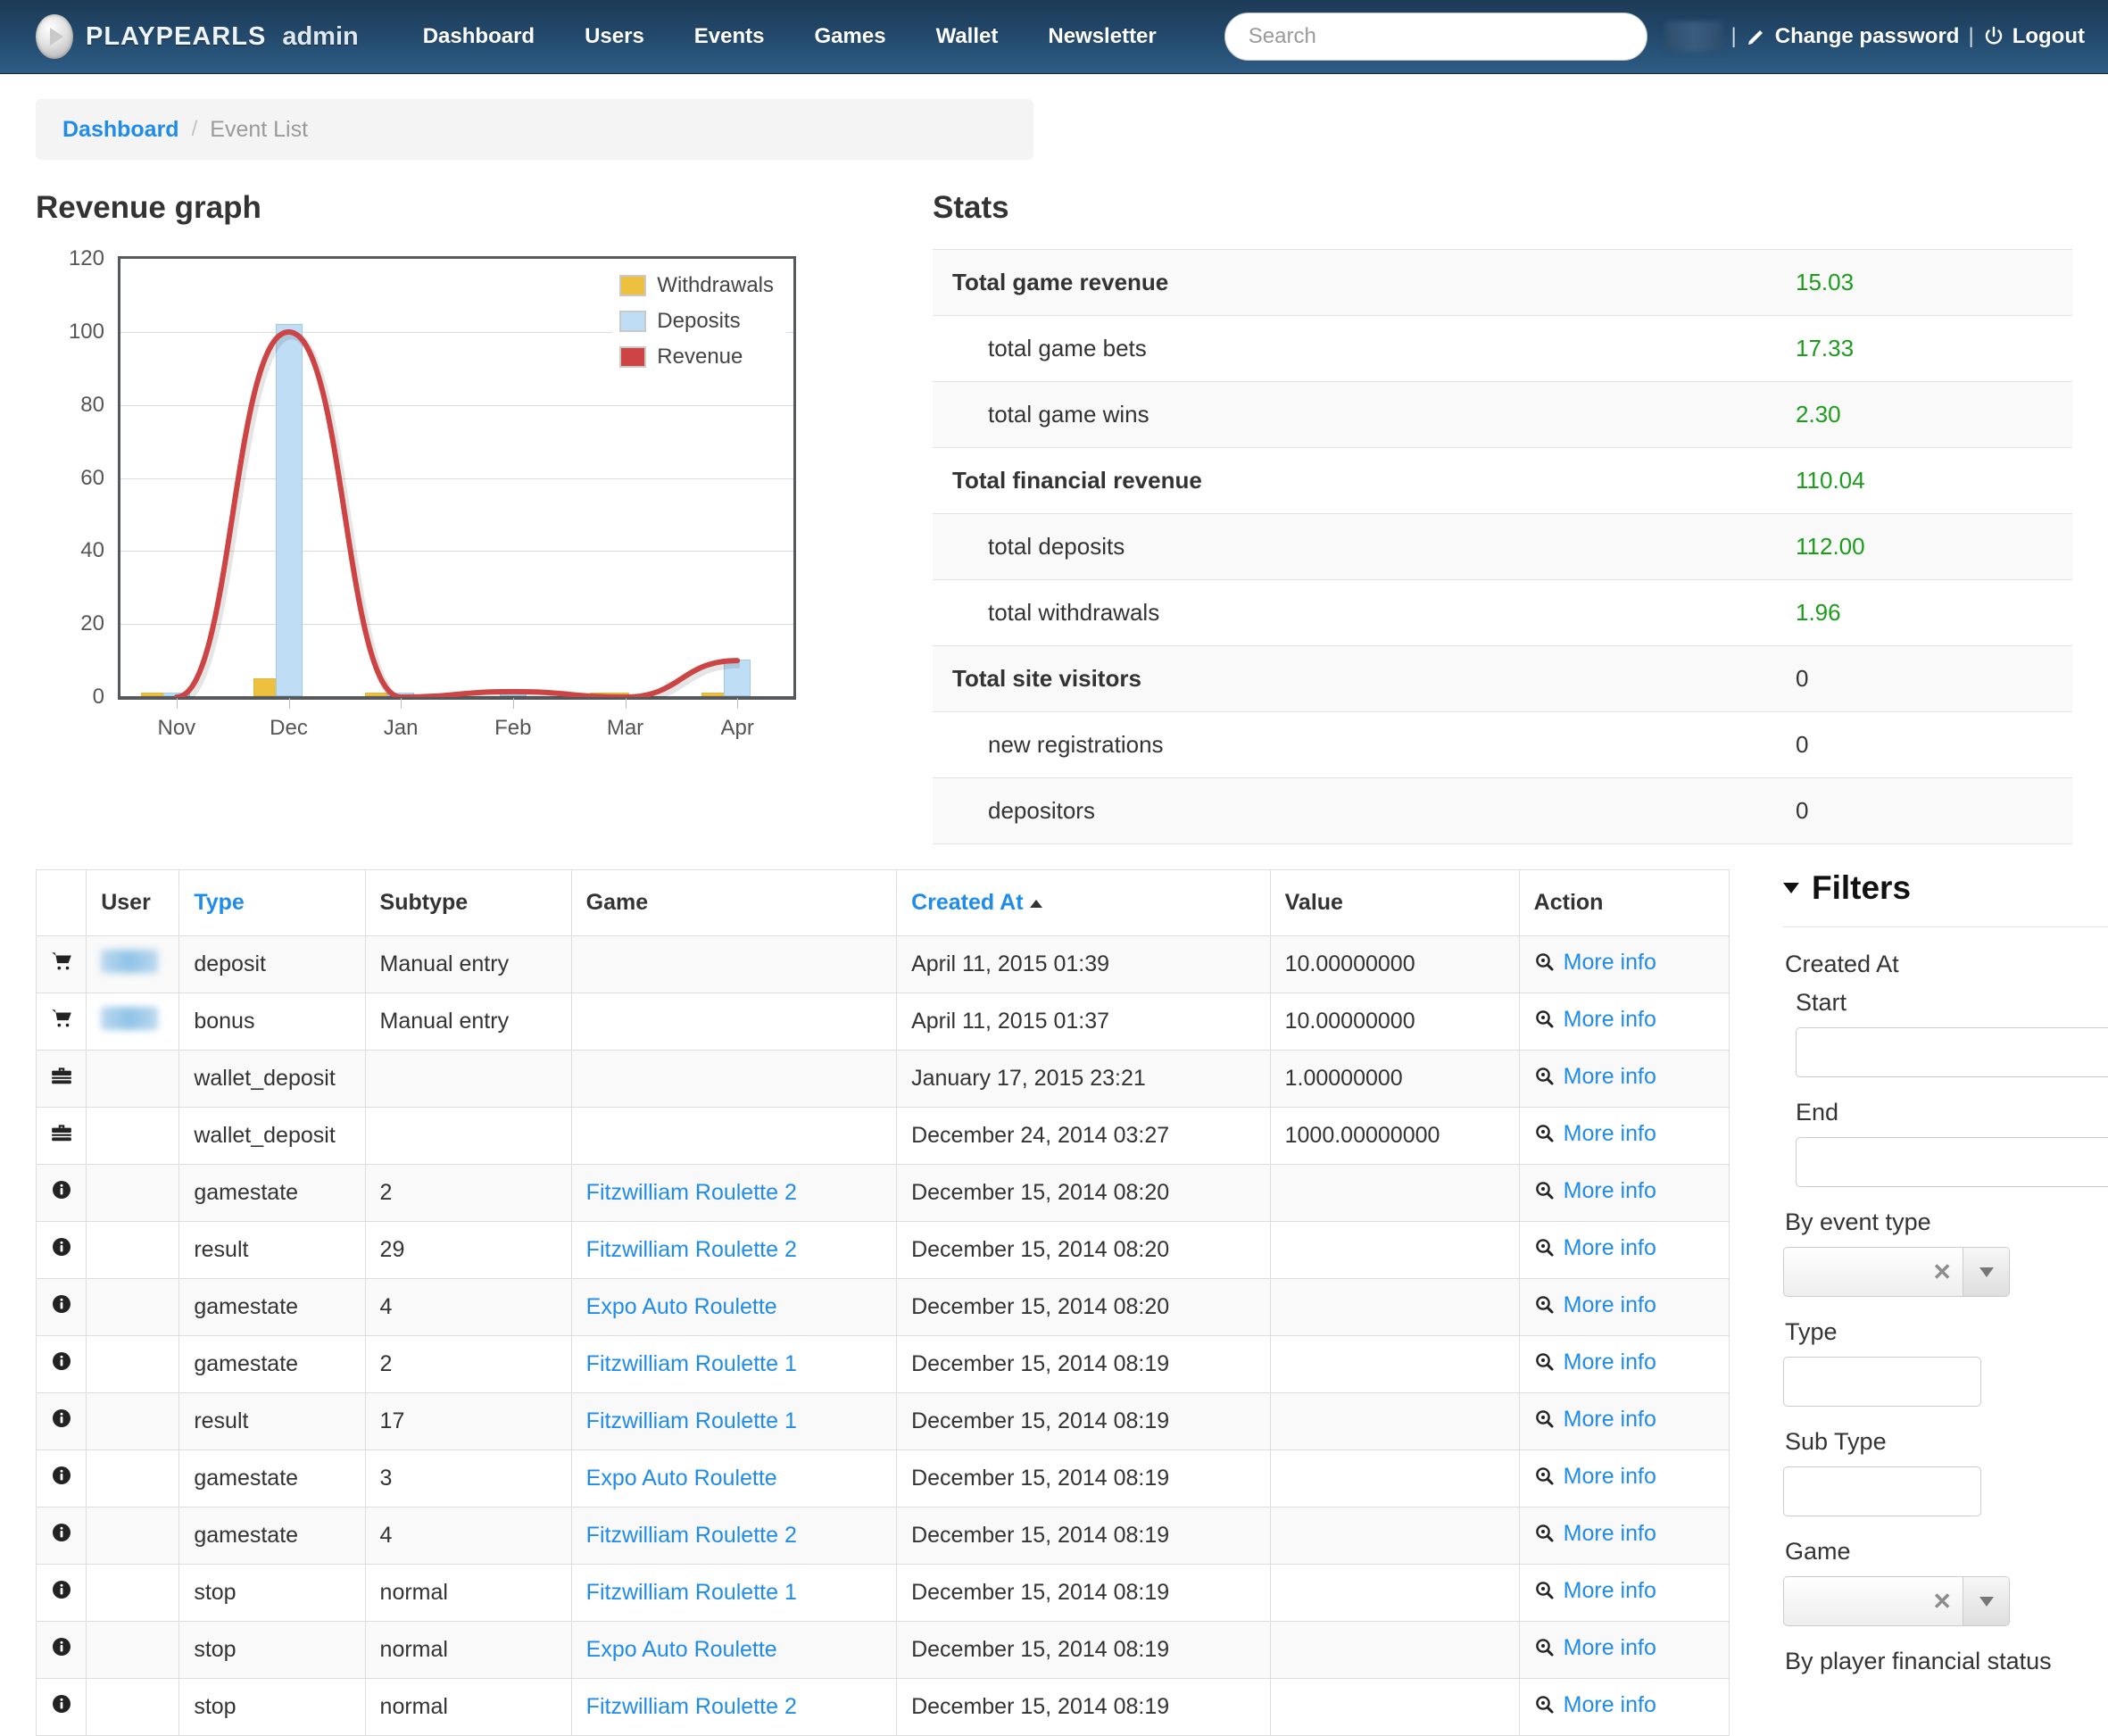 The height and width of the screenshot is (1736, 2108). What do you see at coordinates (1436, 36) in the screenshot?
I see `search-input` at bounding box center [1436, 36].